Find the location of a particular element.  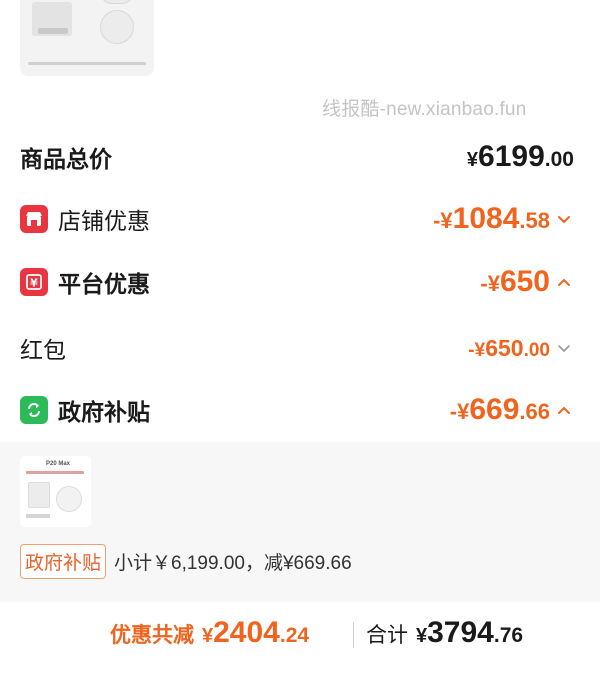

order-total: 合计 ¥3794.76 is located at coordinates (445, 632).